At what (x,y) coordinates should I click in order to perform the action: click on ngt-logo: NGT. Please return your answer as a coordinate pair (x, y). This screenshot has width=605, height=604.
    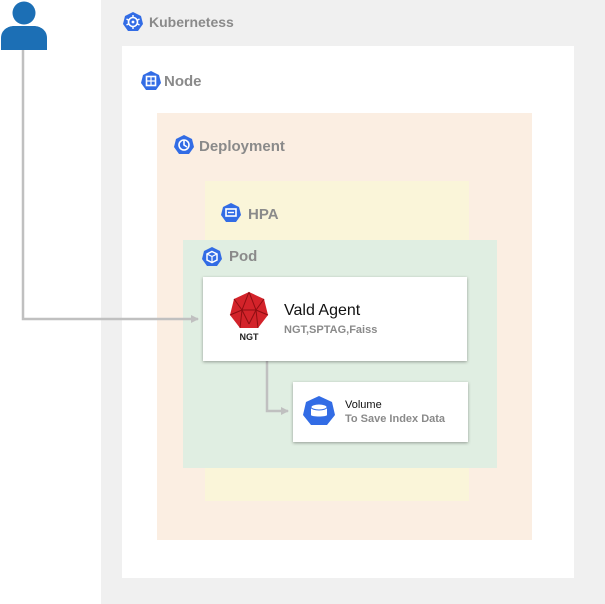
    Looking at the image, I should click on (249, 316).